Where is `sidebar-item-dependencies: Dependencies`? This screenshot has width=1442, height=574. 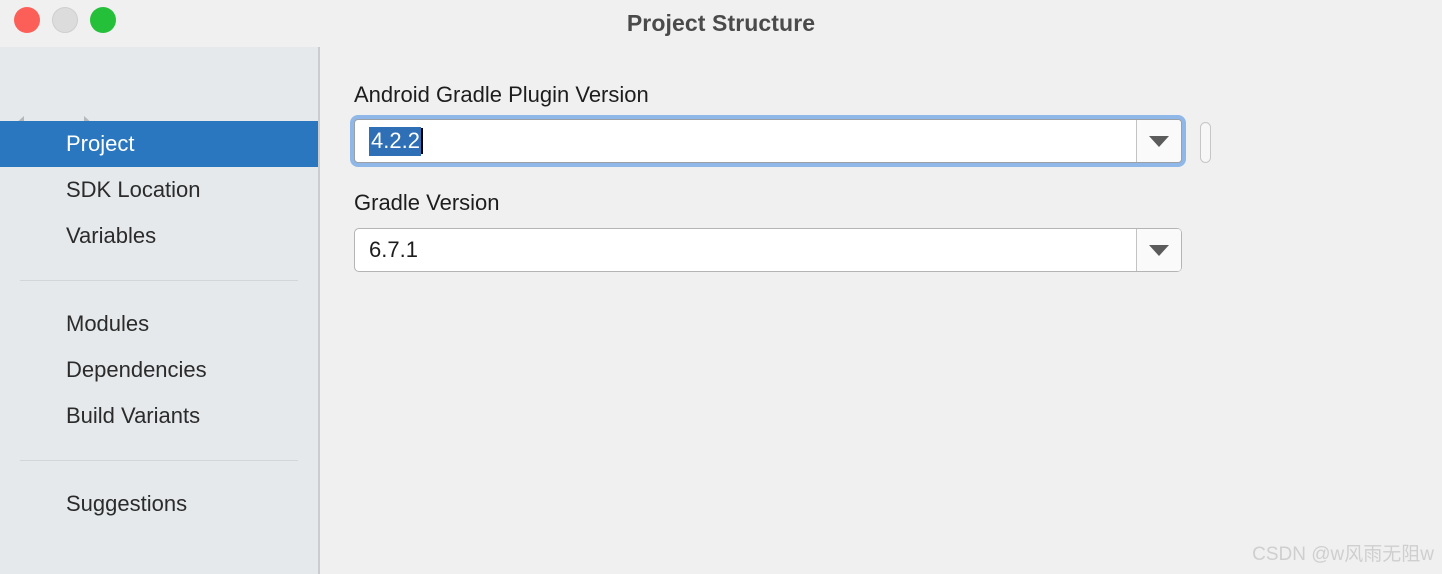
sidebar-item-dependencies: Dependencies is located at coordinates (159, 370).